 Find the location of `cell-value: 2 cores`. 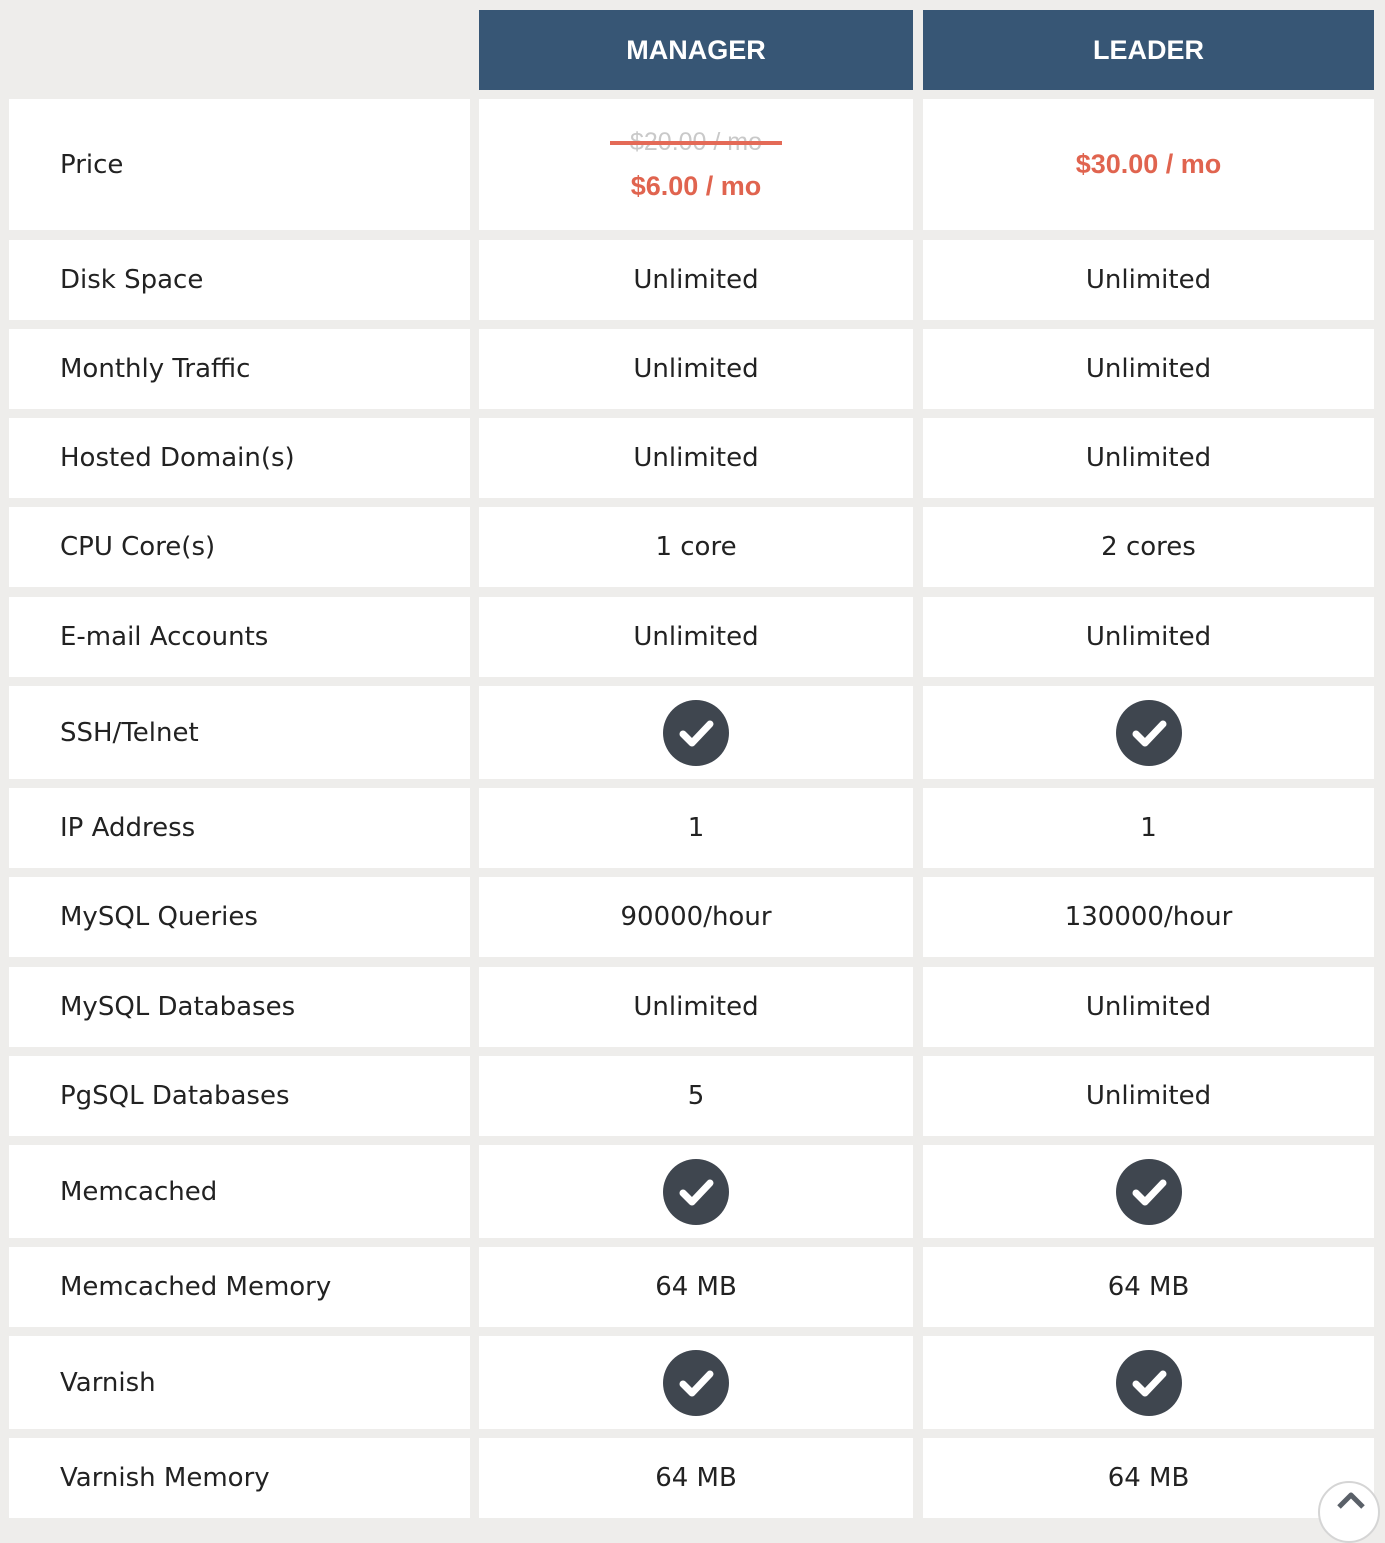

cell-value: 2 cores is located at coordinates (1148, 547).